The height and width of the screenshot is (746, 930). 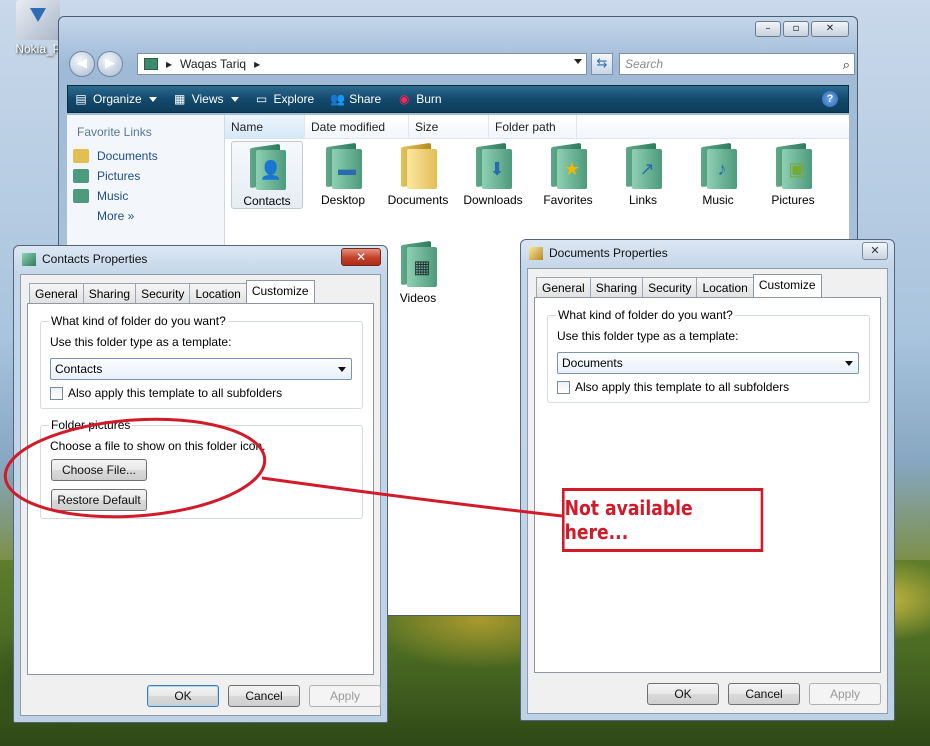 I want to click on file-item-music: ♪ Music, so click(x=718, y=174).